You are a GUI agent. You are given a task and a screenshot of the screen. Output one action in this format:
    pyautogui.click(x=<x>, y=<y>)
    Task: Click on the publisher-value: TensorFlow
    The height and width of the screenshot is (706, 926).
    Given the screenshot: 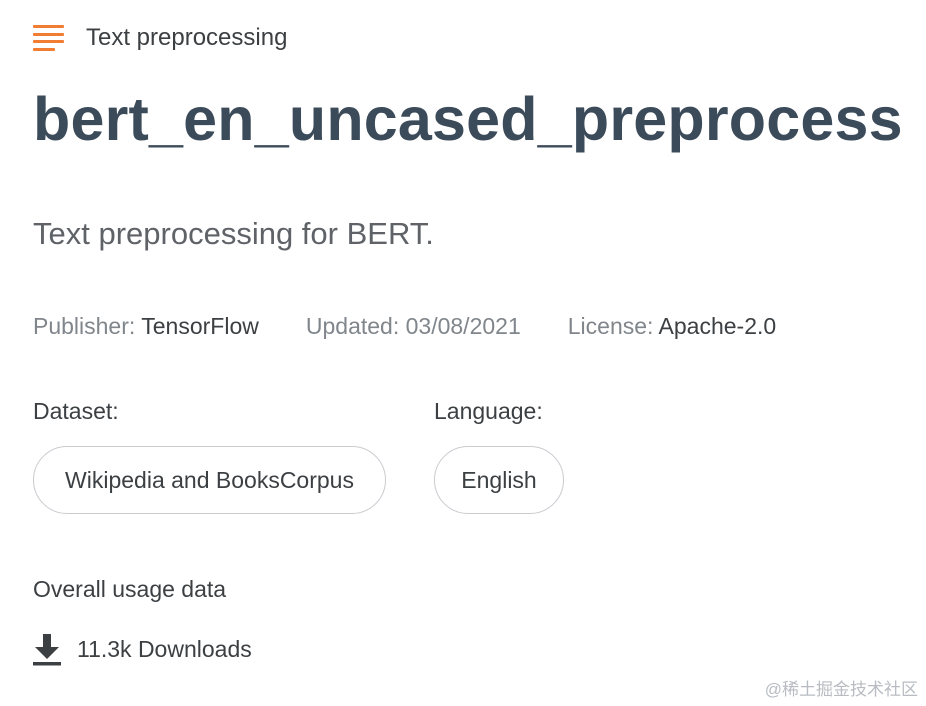 What is the action you would take?
    pyautogui.click(x=200, y=326)
    